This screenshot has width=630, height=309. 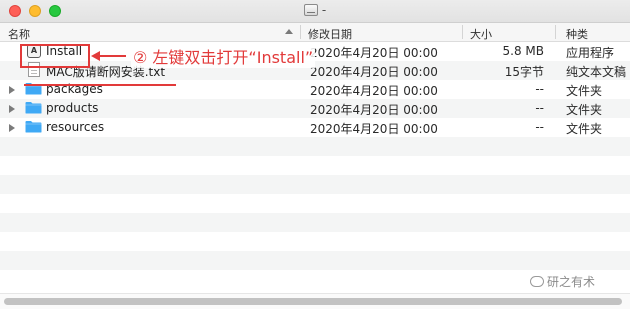 What do you see at coordinates (596, 72) in the screenshot?
I see `file-kind: 纯文本文稿` at bounding box center [596, 72].